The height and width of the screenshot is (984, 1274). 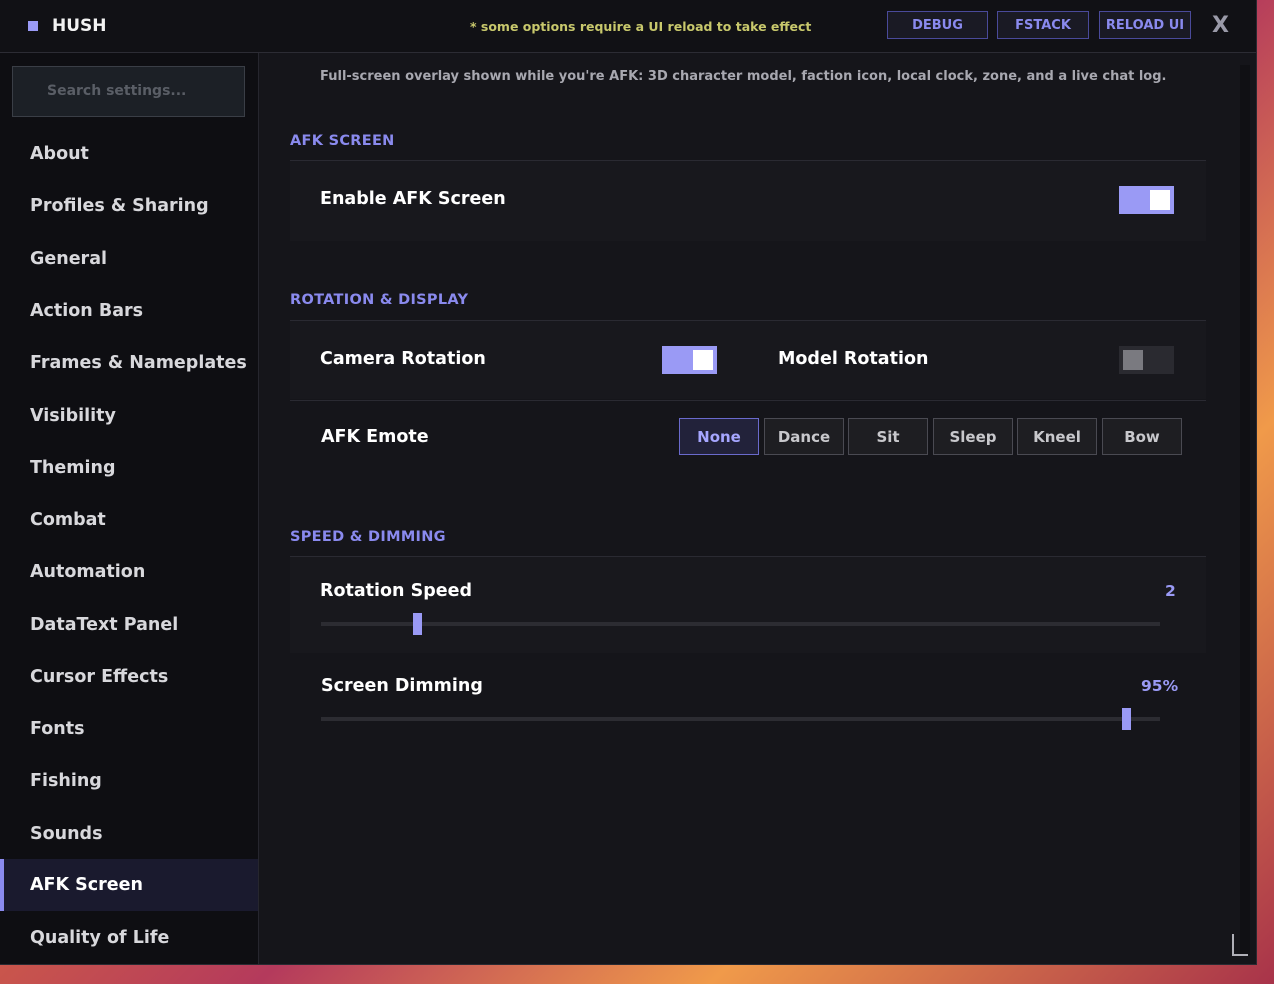 I want to click on emote-option-dance: Dance, so click(x=804, y=436).